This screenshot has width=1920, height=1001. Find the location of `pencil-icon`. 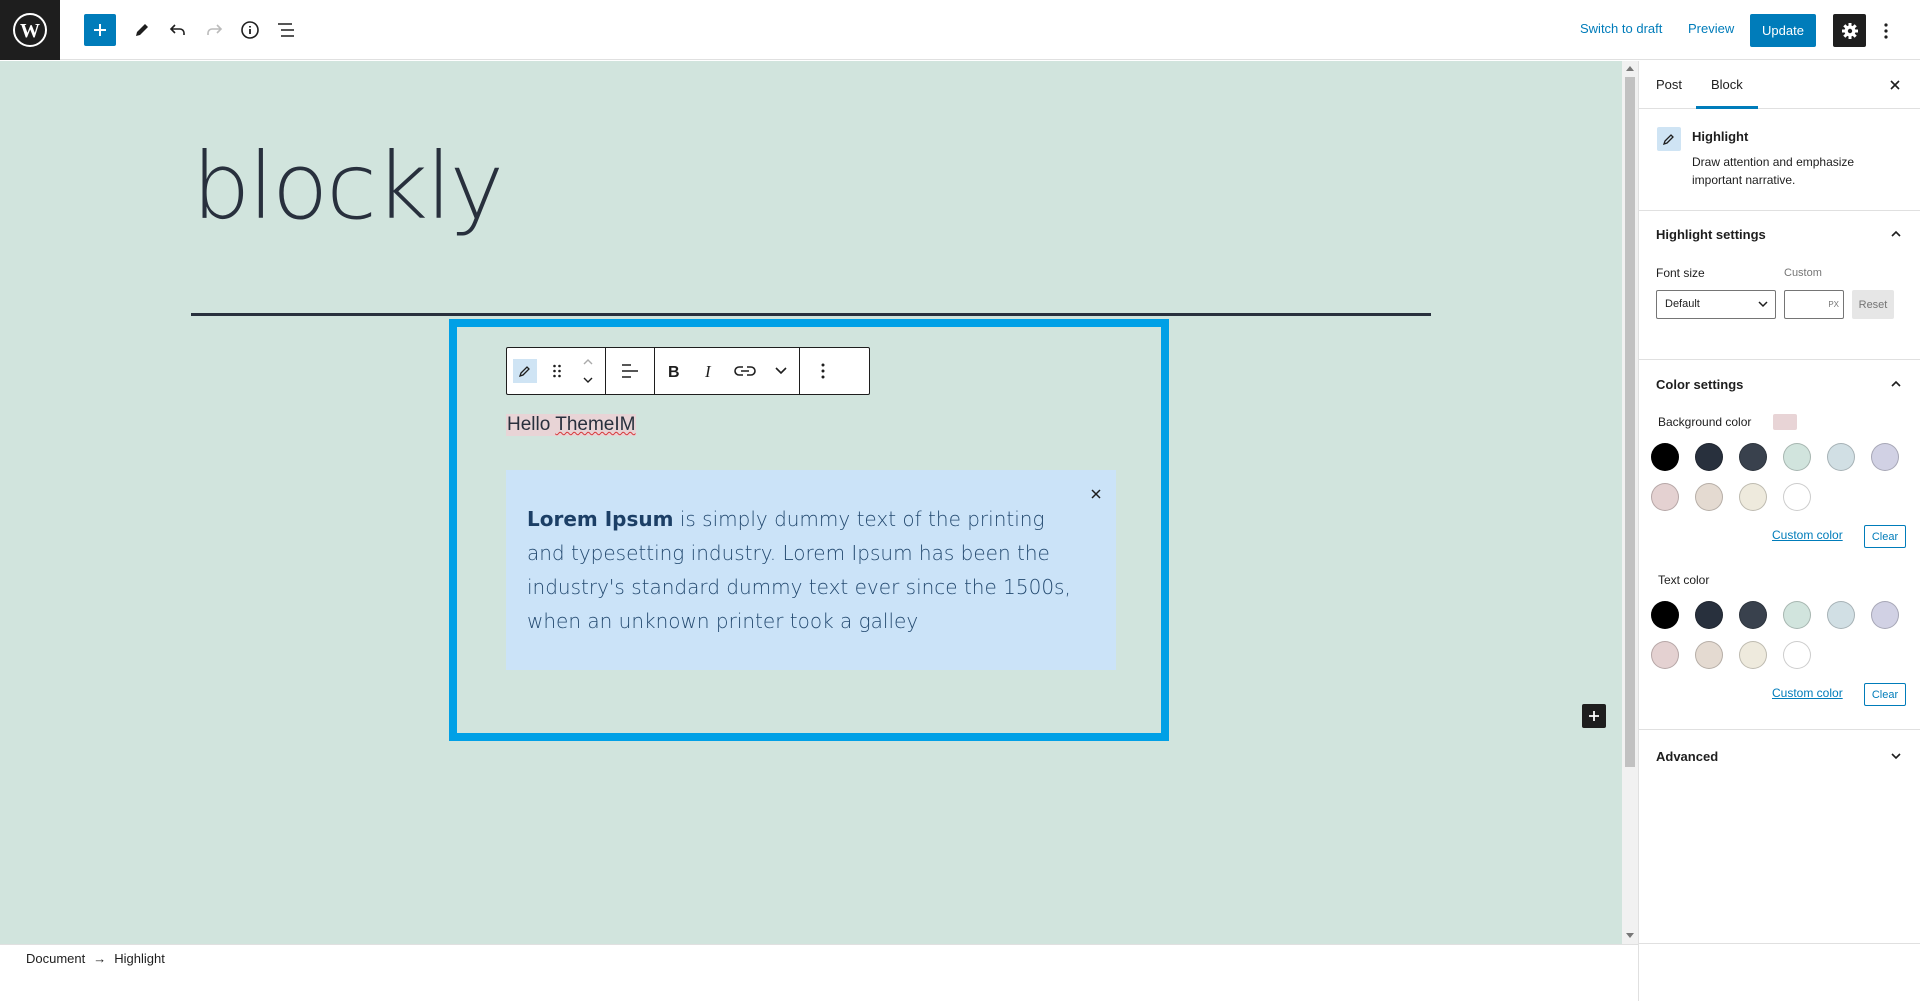

pencil-icon is located at coordinates (142, 30).